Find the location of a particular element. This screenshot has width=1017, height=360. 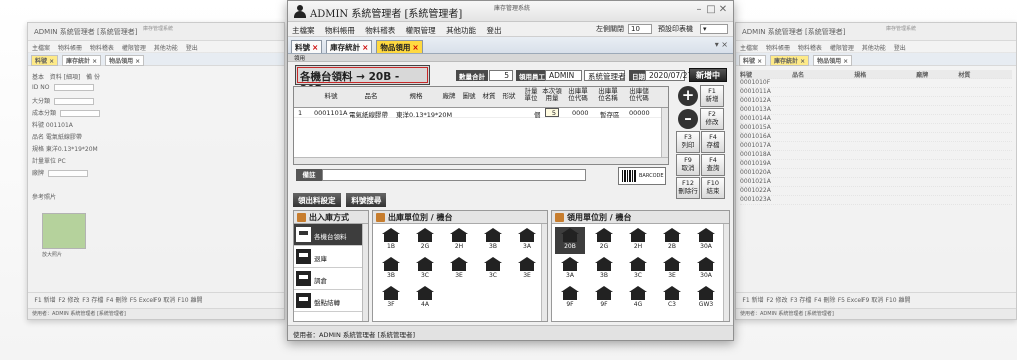

menu-item-other: 其他功能 is located at coordinates (461, 30).